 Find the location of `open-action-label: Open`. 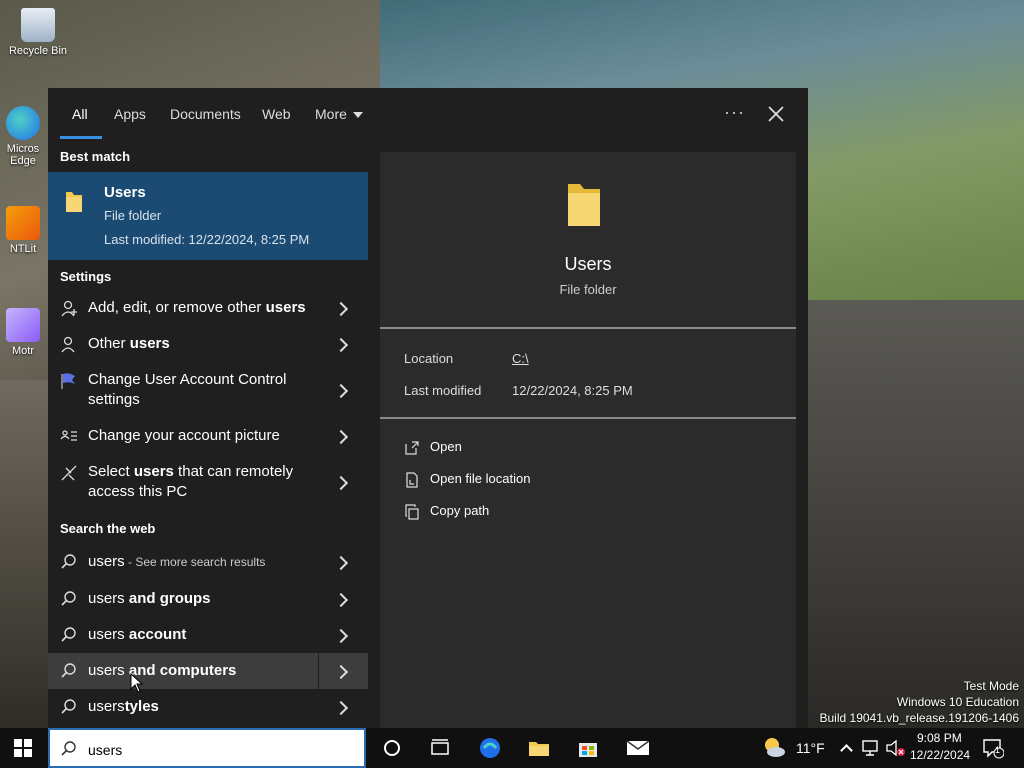

open-action-label: Open is located at coordinates (446, 446).